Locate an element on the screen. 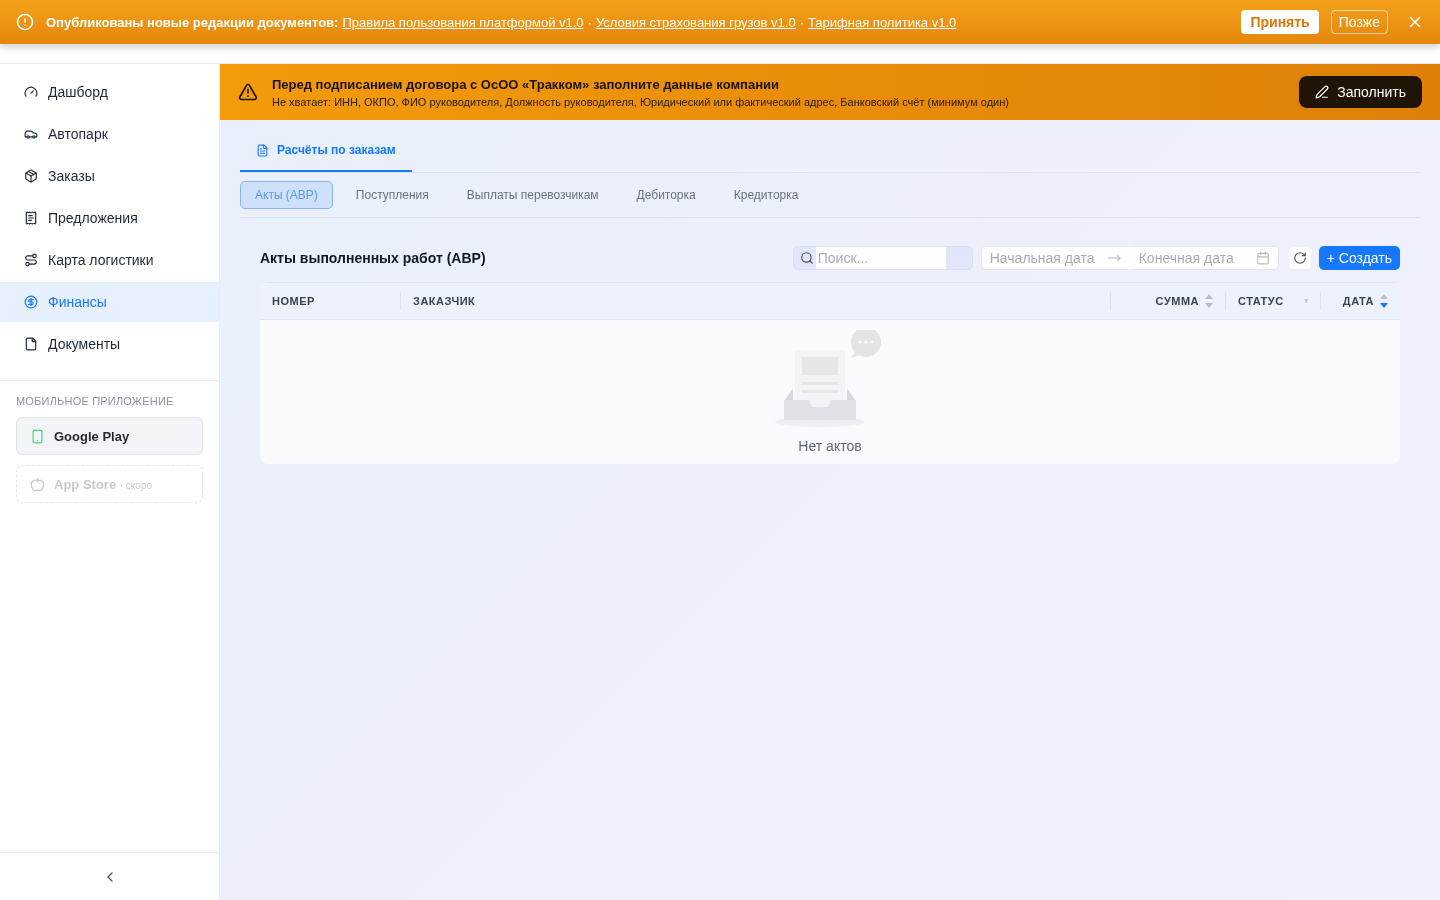  calendar-icon is located at coordinates (1262, 258).